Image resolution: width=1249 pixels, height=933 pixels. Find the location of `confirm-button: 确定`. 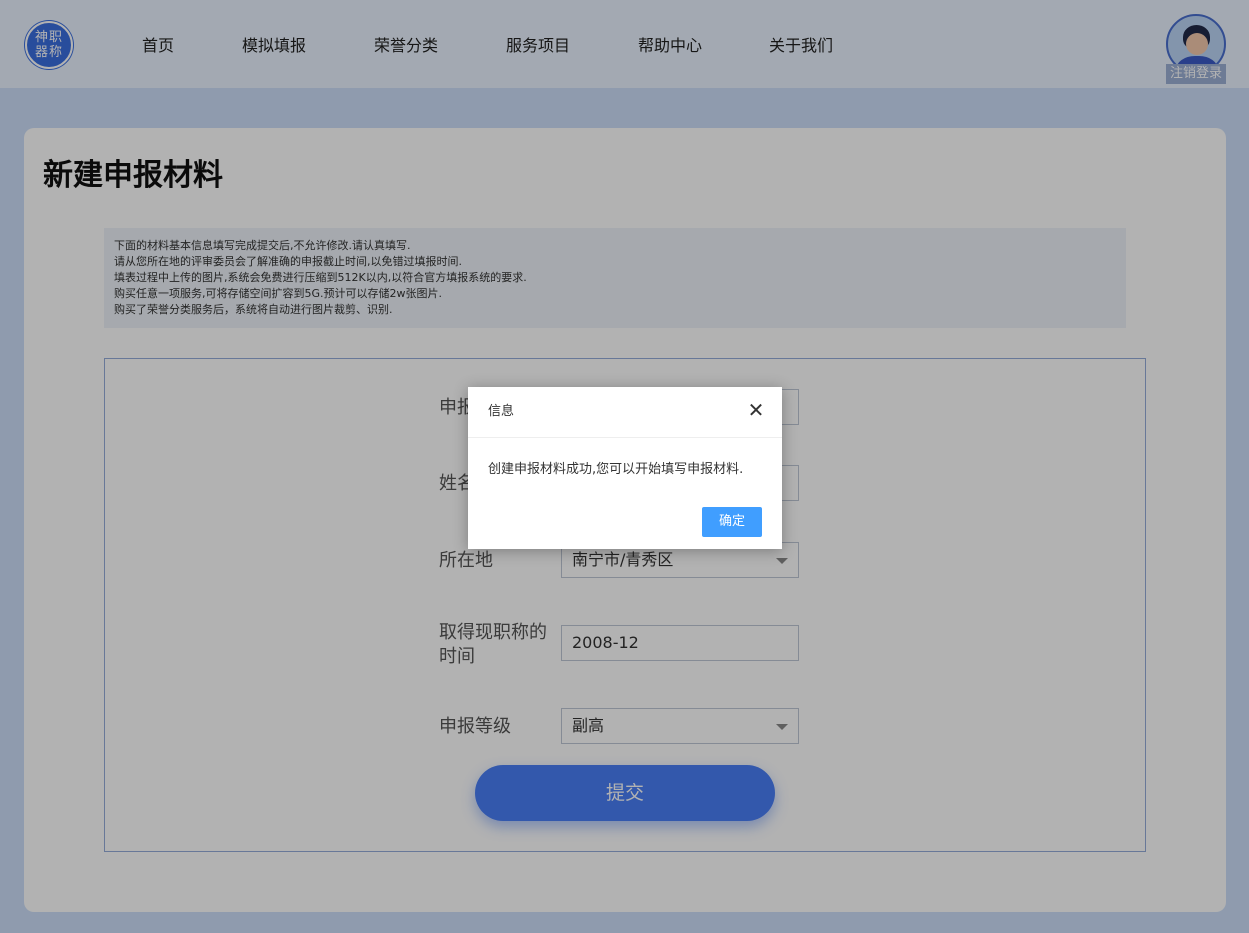

confirm-button: 确定 is located at coordinates (732, 522).